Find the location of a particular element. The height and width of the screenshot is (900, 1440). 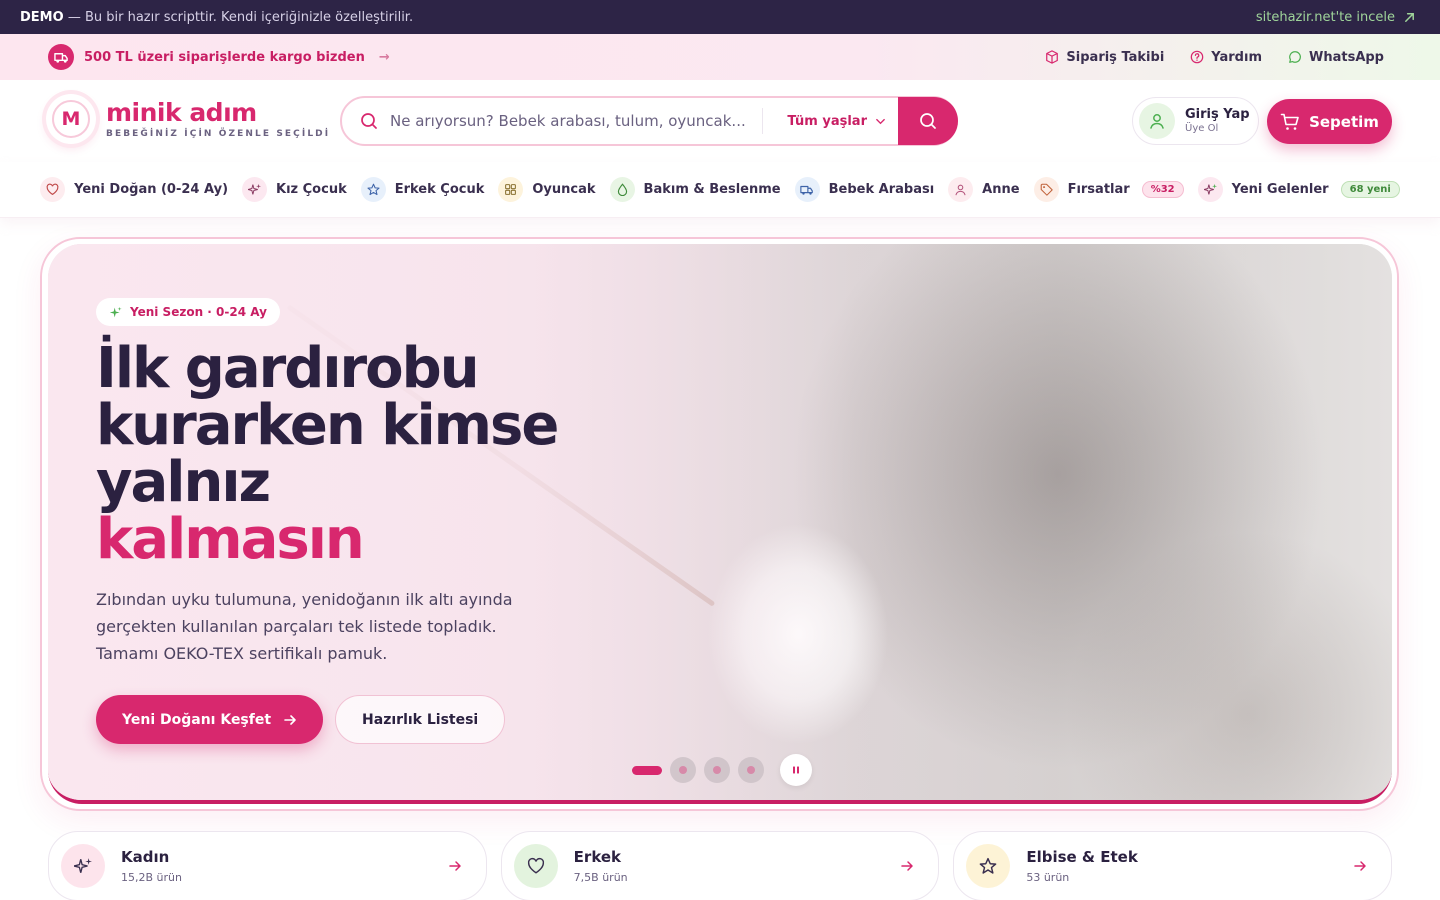

nav-item-newborn: Yeni Doğan (0-24 Ay) is located at coordinates (134, 189).